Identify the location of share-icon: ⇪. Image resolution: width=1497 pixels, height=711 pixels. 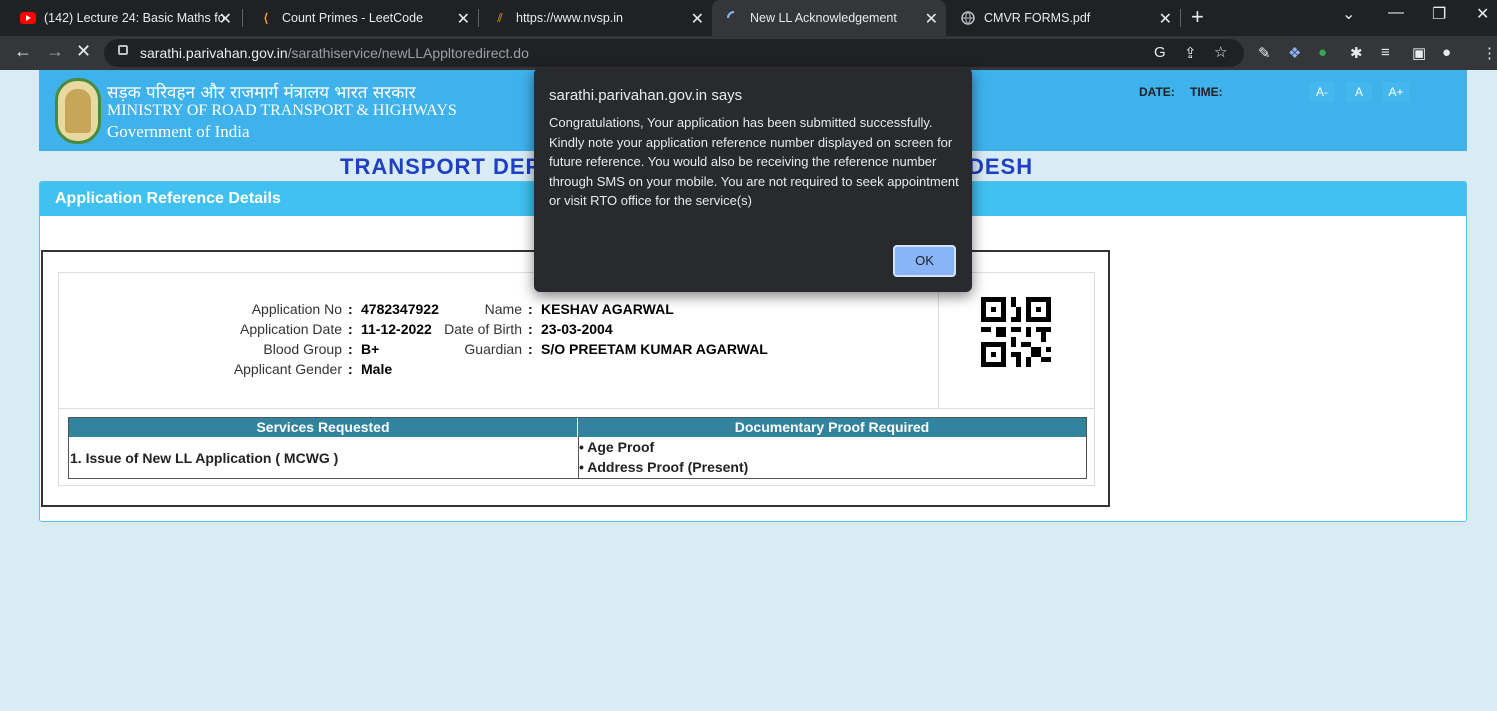
(1190, 53).